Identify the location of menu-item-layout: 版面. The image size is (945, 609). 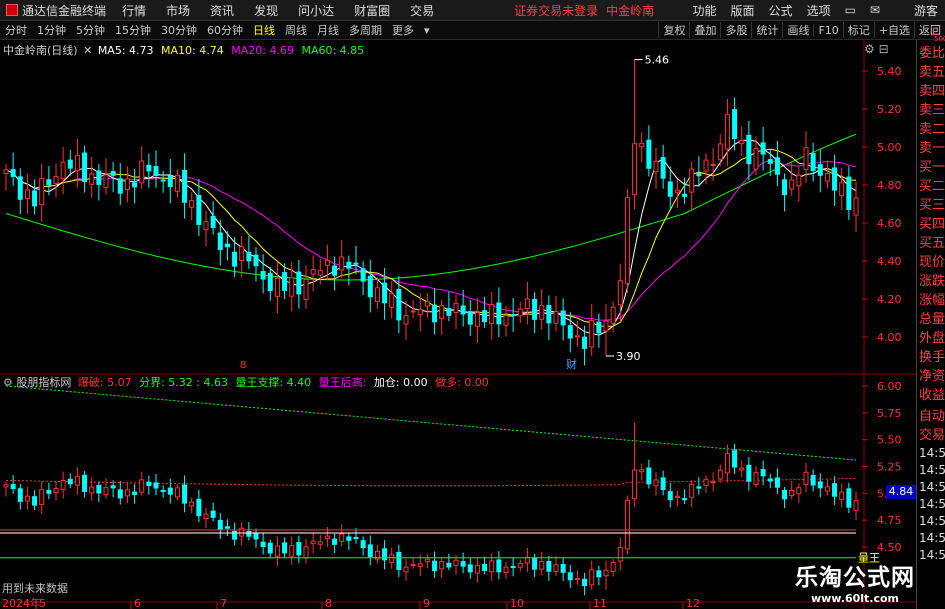
(743, 10).